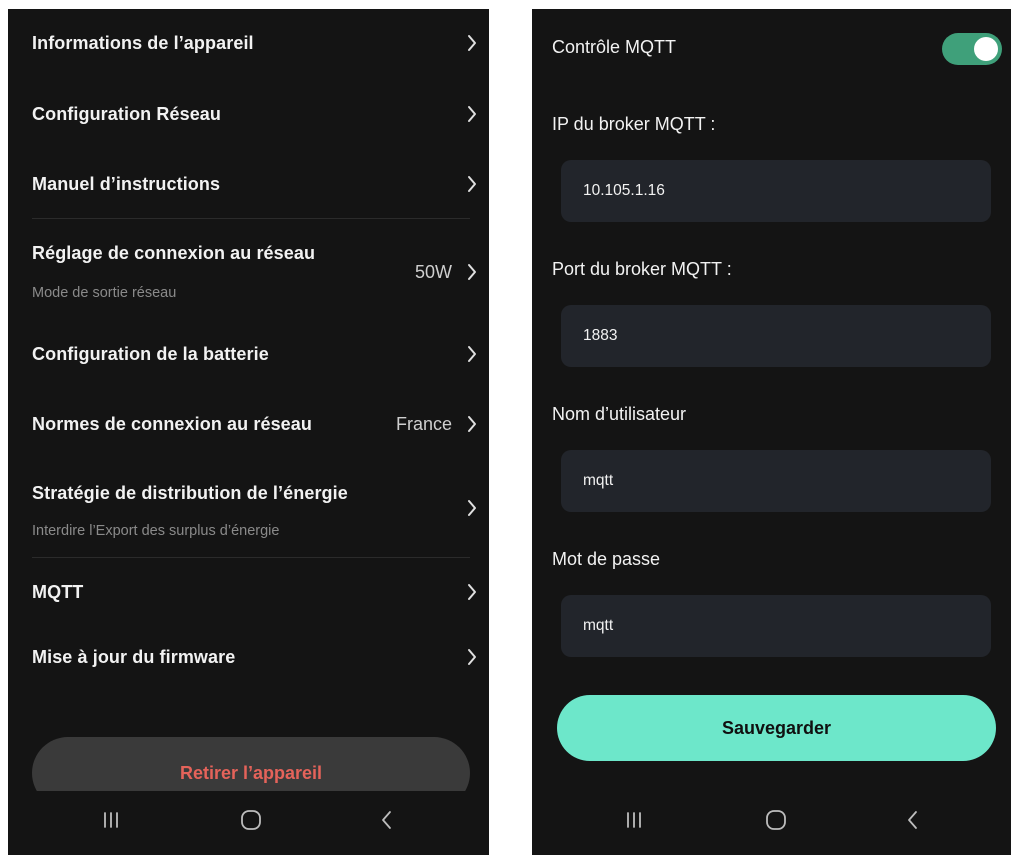  I want to click on password-input, so click(776, 626).